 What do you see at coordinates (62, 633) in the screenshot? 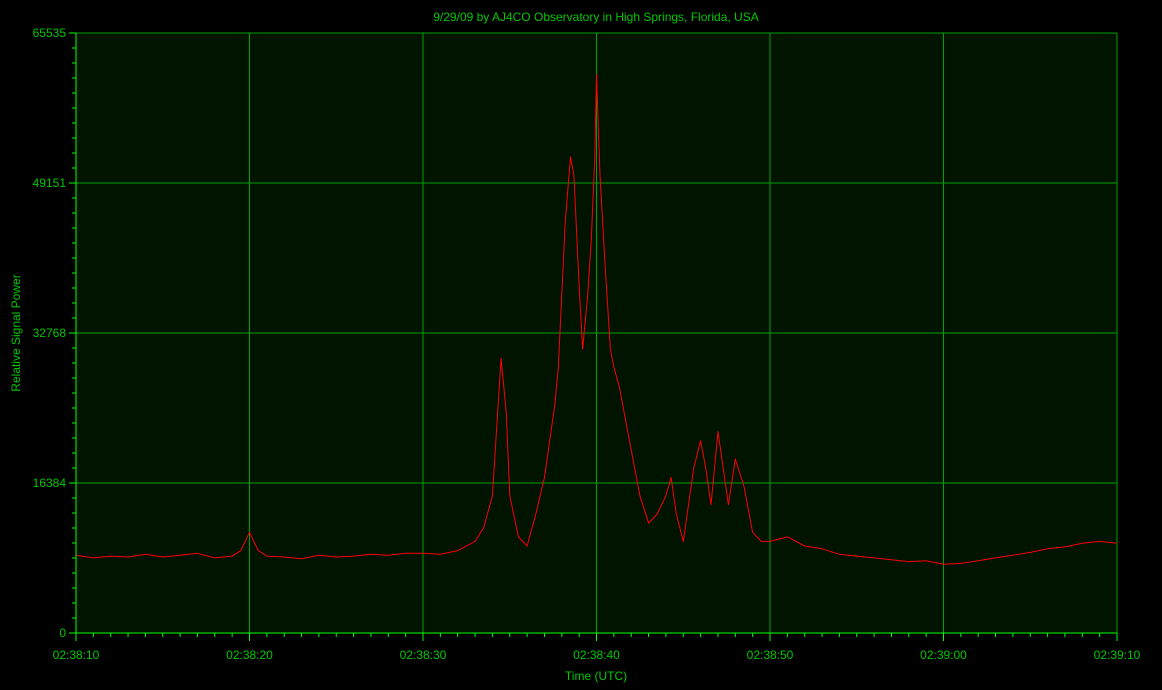
I see `y-tick-label: 0` at bounding box center [62, 633].